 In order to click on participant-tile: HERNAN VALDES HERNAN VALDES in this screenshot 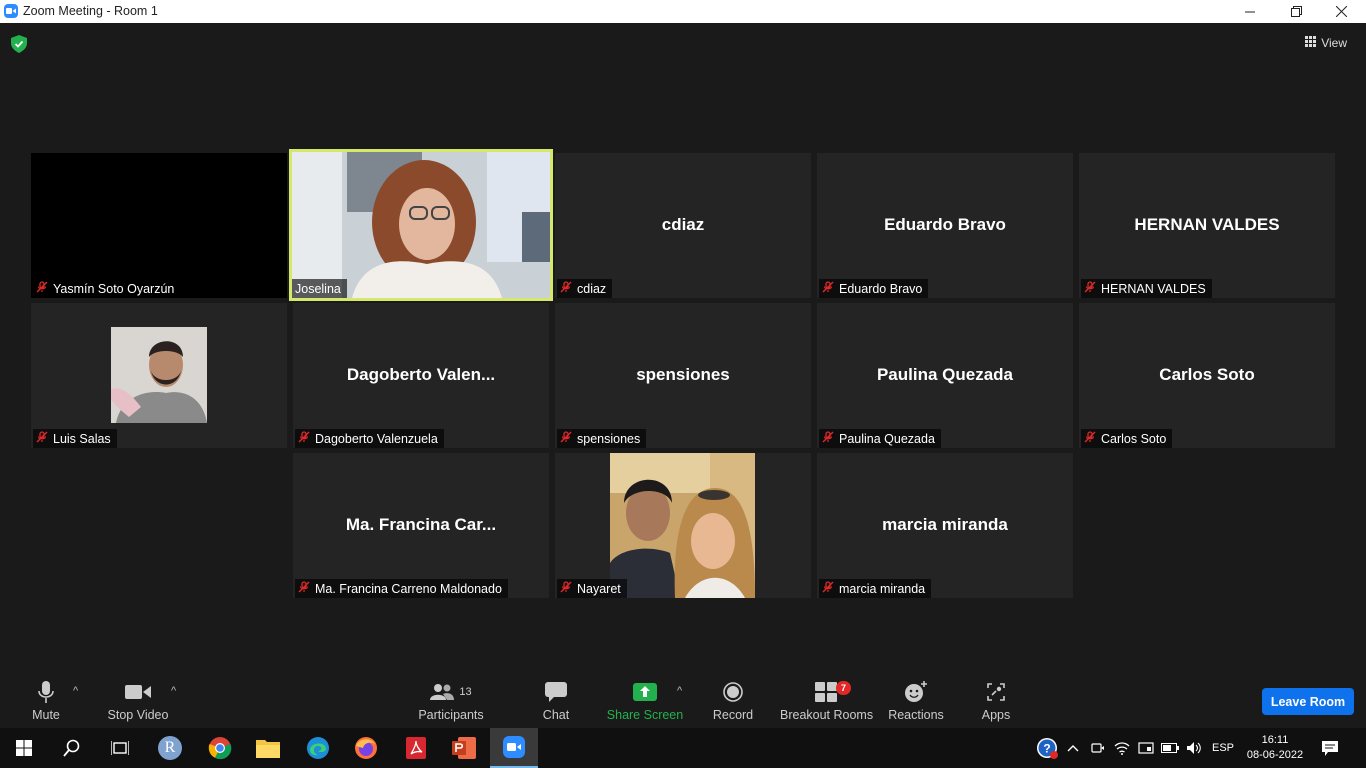, I will do `click(1207, 225)`.